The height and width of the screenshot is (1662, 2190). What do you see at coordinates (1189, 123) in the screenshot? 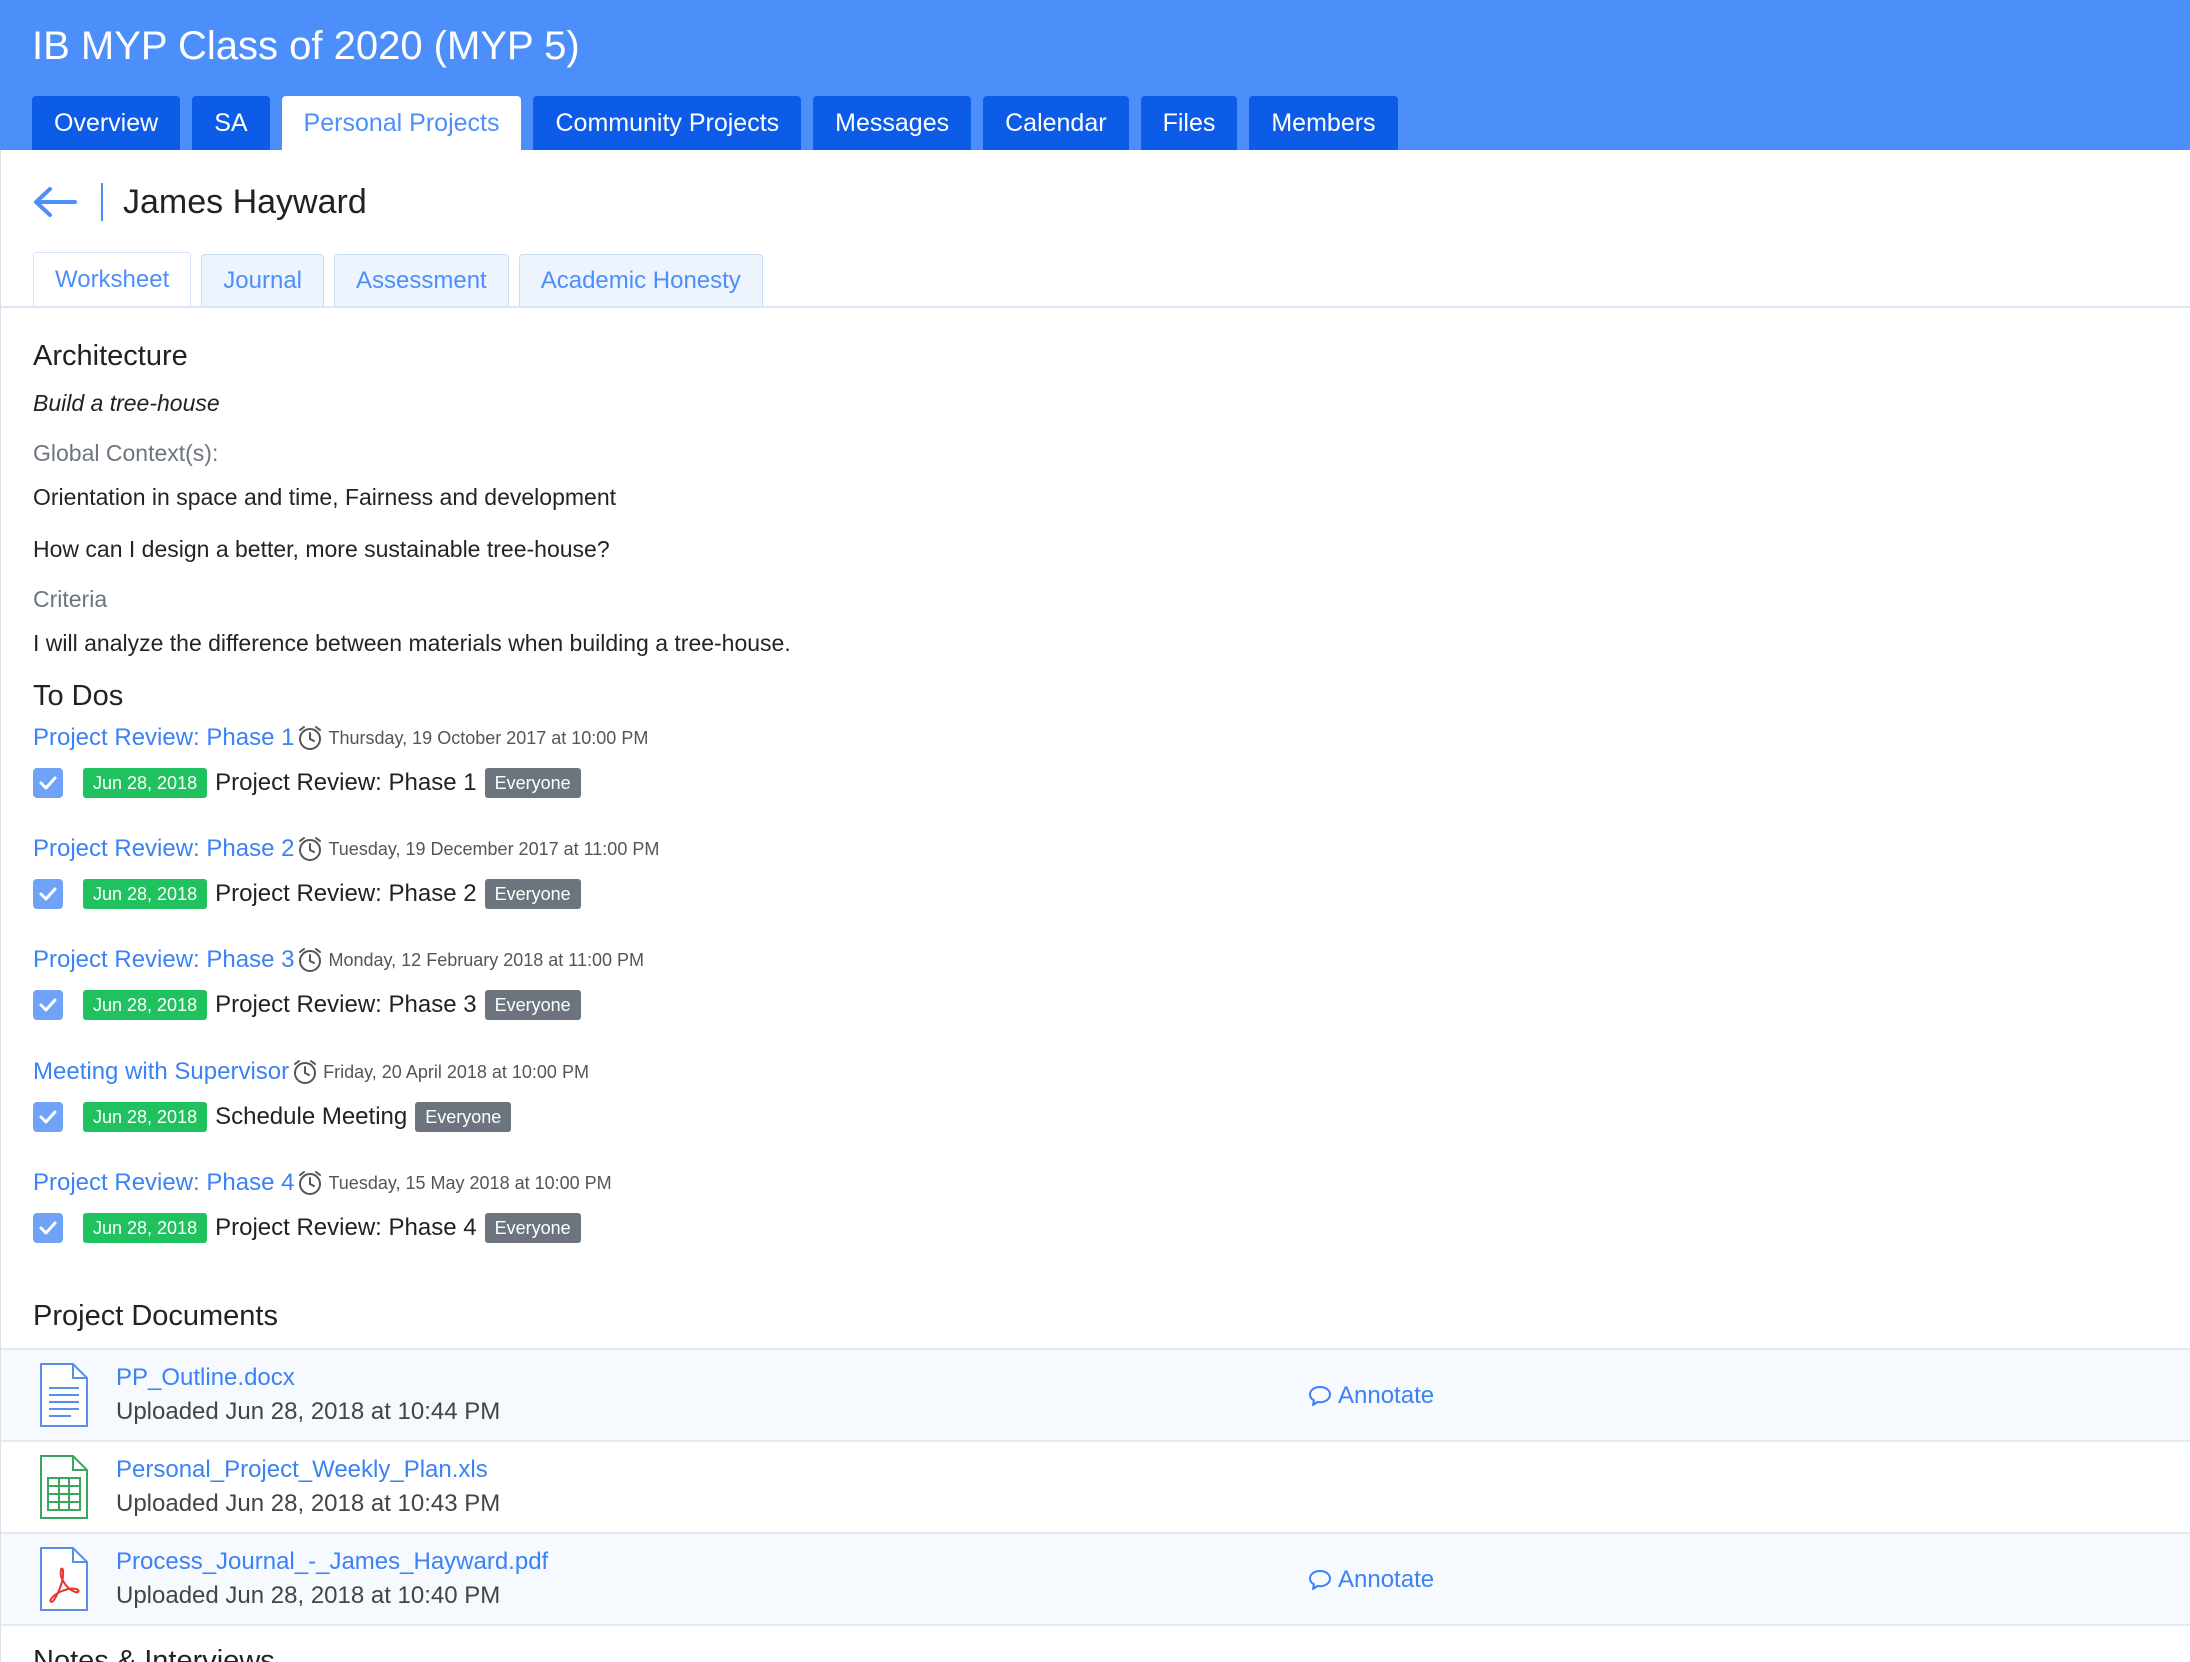
I see `tab-files: Files` at bounding box center [1189, 123].